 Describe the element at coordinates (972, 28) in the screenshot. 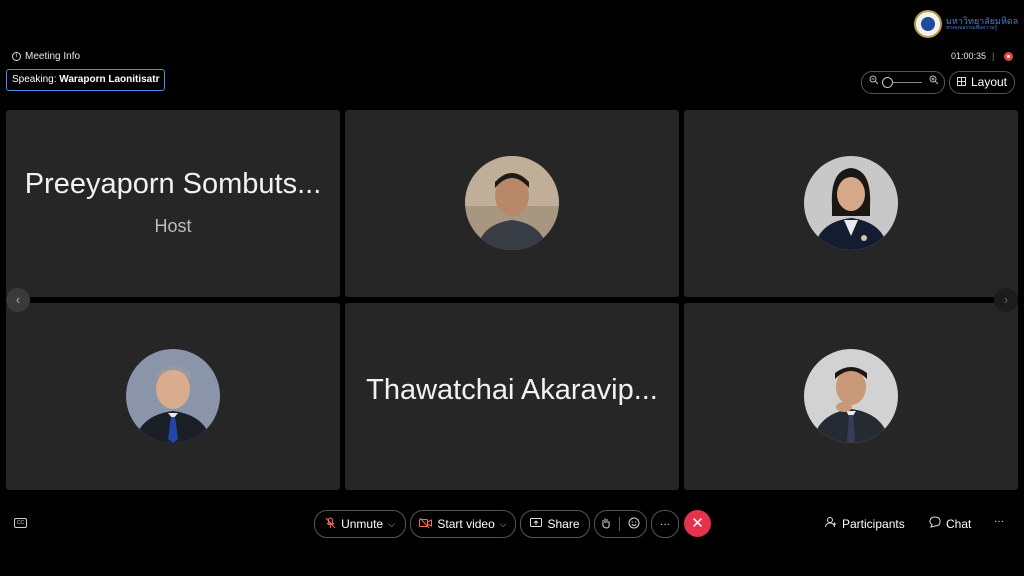

I see `logo-text-line2: ทรงคุณธรรมเพื่อความรู้` at that location.